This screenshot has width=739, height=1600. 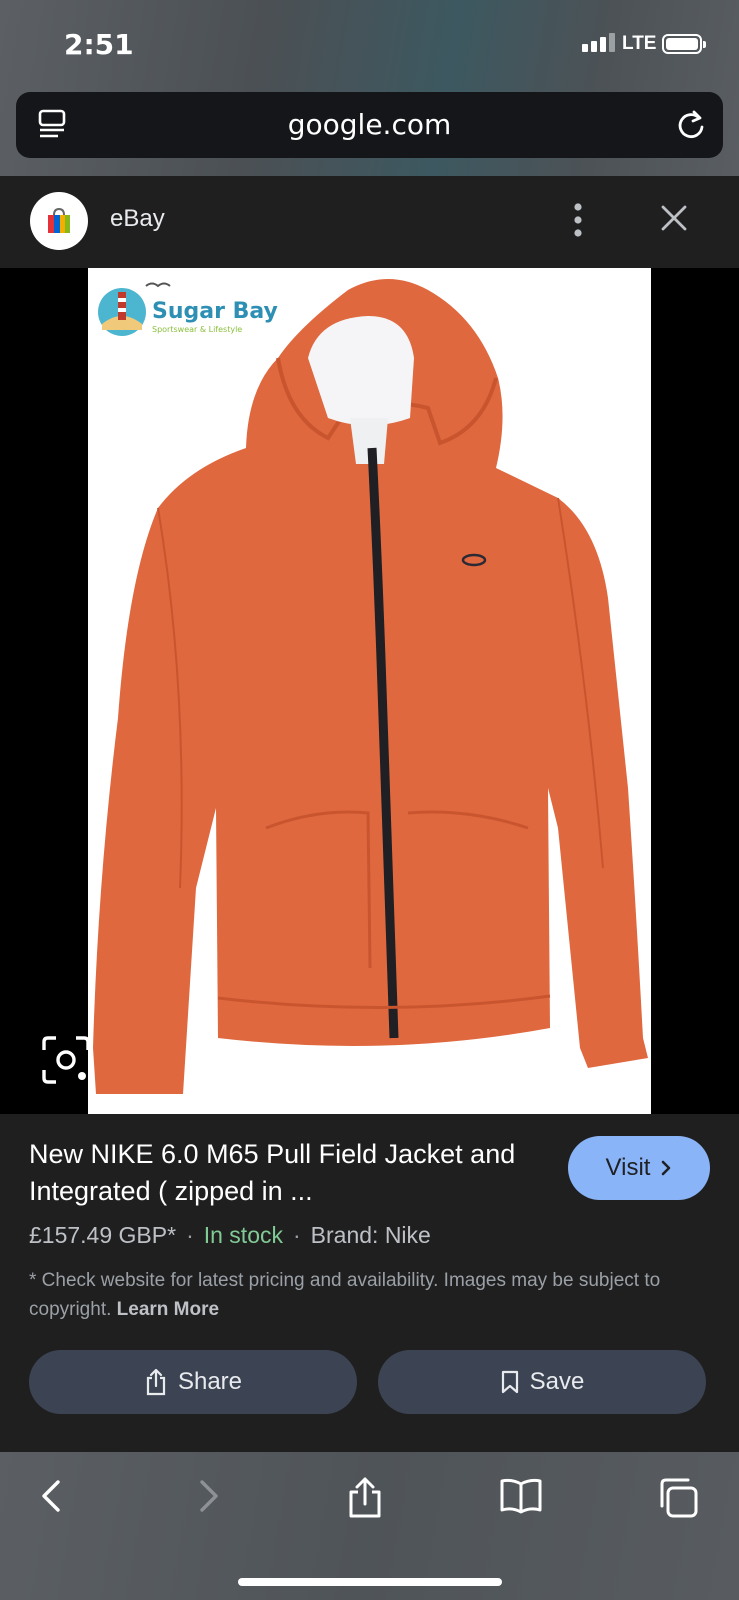 I want to click on lens-icon, so click(x=66, y=1060).